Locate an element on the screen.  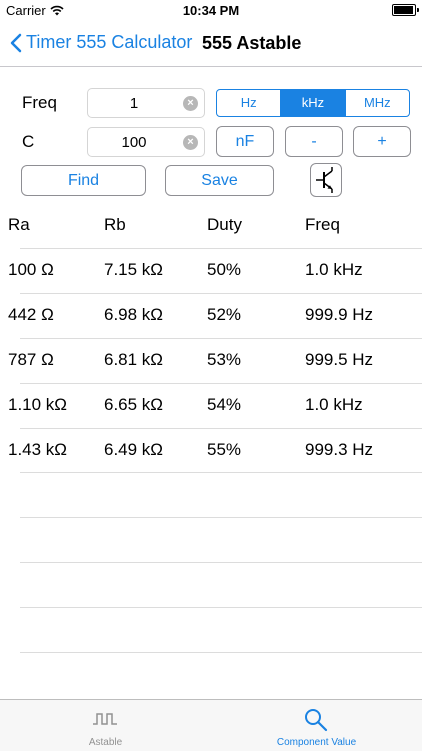
tab-bar: Astable Component Value is located at coordinates (211, 725).